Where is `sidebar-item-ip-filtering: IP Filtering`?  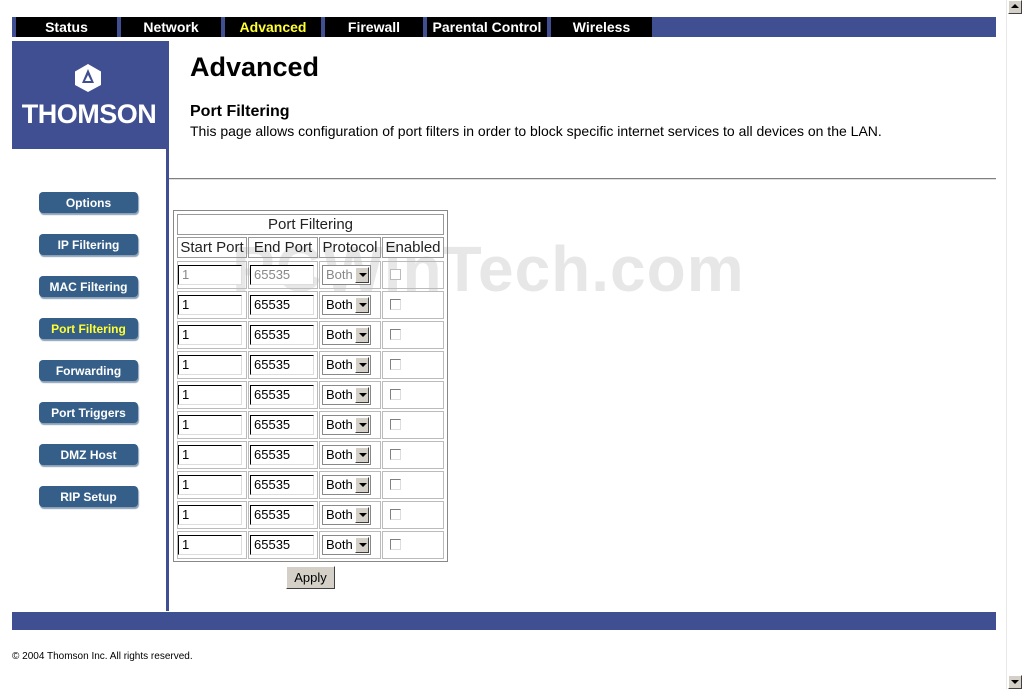
sidebar-item-ip-filtering: IP Filtering is located at coordinates (88, 244).